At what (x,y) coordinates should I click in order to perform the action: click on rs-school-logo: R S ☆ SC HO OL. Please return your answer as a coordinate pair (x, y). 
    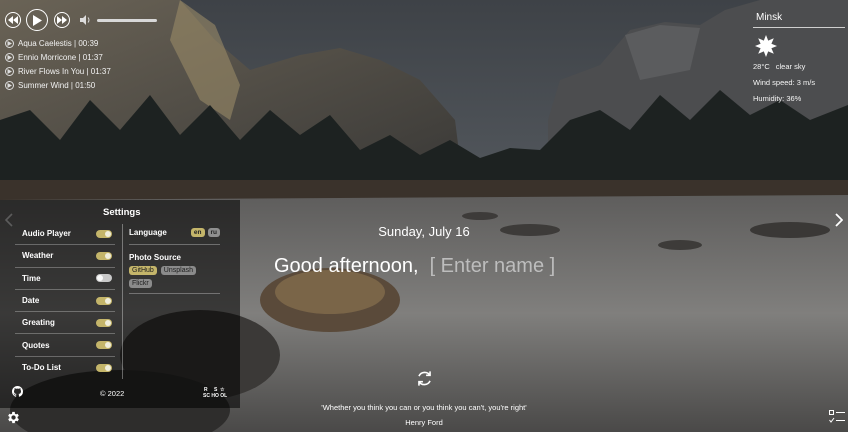
    Looking at the image, I should click on (217, 393).